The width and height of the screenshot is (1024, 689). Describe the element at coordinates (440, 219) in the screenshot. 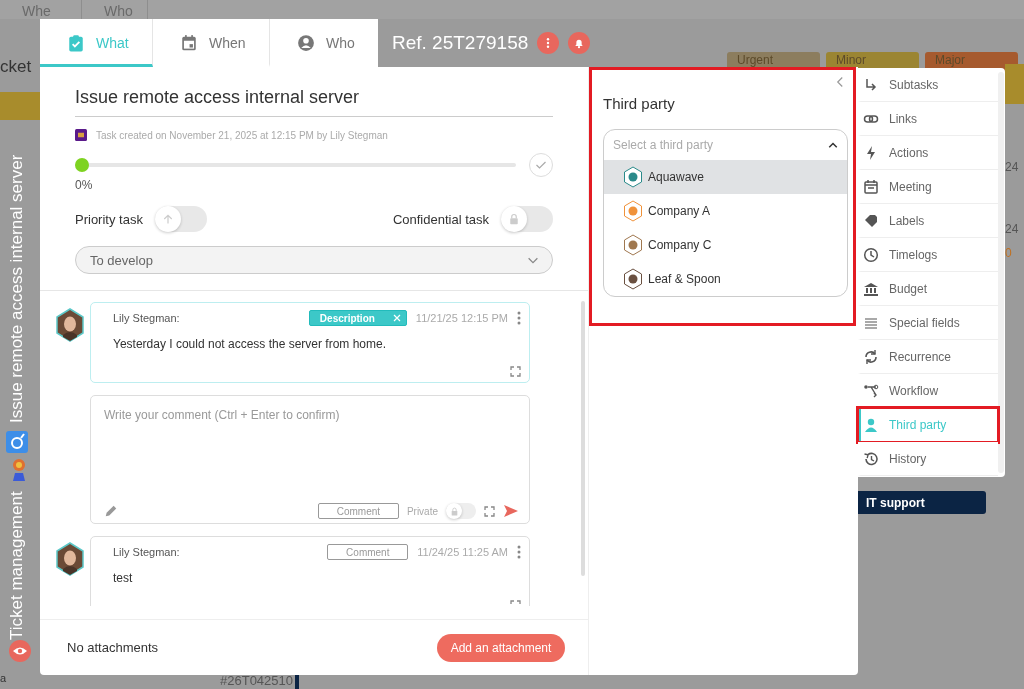

I see `toggle-label: Confidential task` at that location.